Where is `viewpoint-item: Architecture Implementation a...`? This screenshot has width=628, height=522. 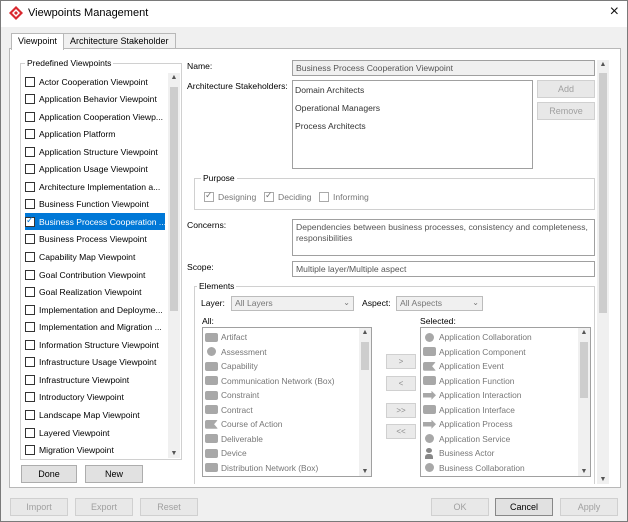
viewpoint-item: Architecture Implementation a... is located at coordinates (95, 186).